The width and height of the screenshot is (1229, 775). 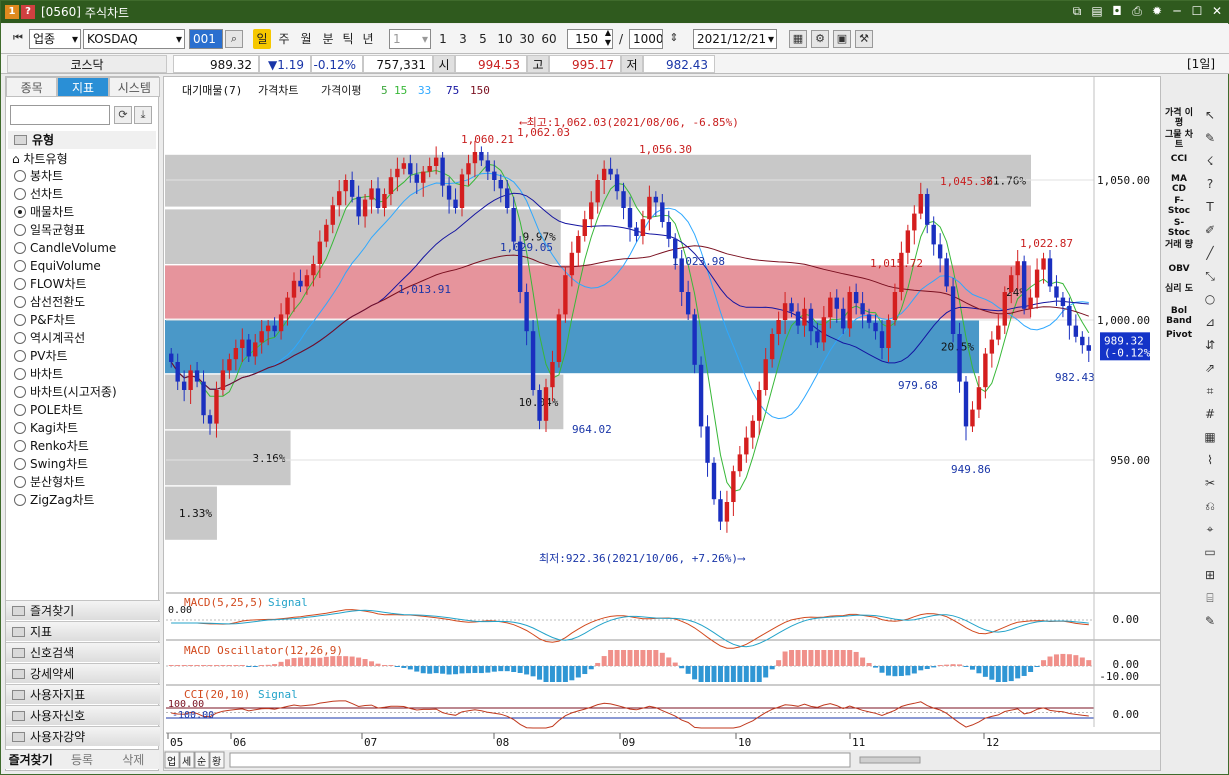 What do you see at coordinates (1210, 506) in the screenshot?
I see `drawing-tool-icon: ⎌` at bounding box center [1210, 506].